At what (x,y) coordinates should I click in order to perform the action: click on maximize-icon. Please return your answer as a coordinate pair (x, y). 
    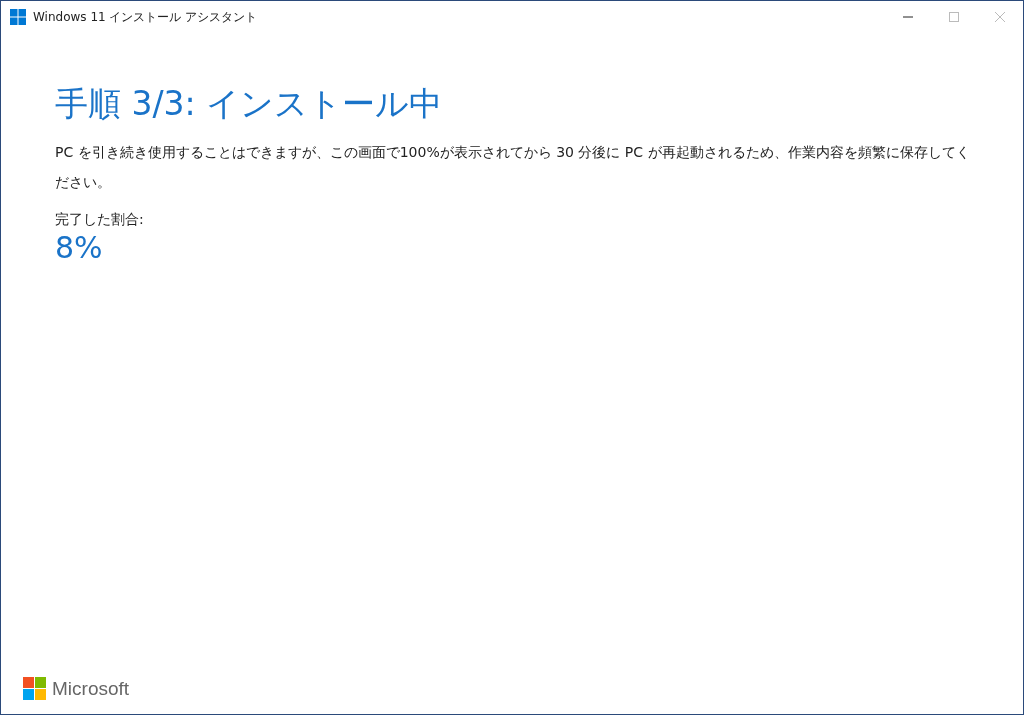
    Looking at the image, I should click on (954, 17).